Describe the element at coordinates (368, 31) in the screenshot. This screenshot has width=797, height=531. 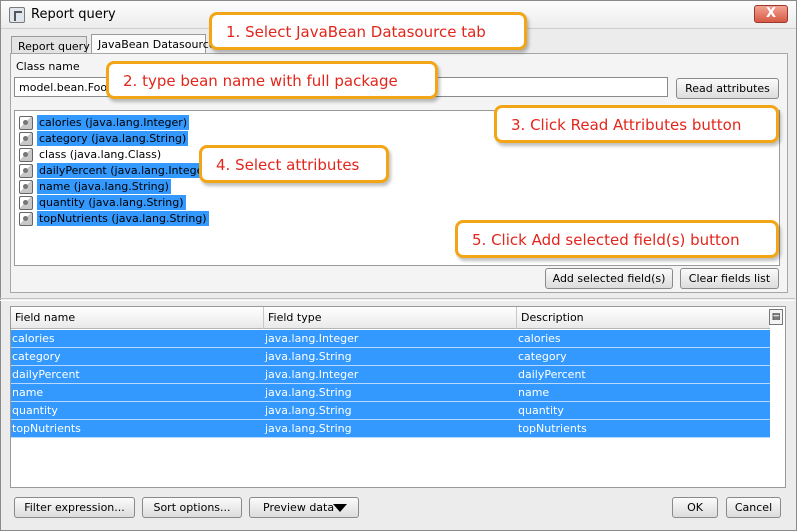
I see `callout-step-1: 1. Select JavaBean Datasource tab` at that location.